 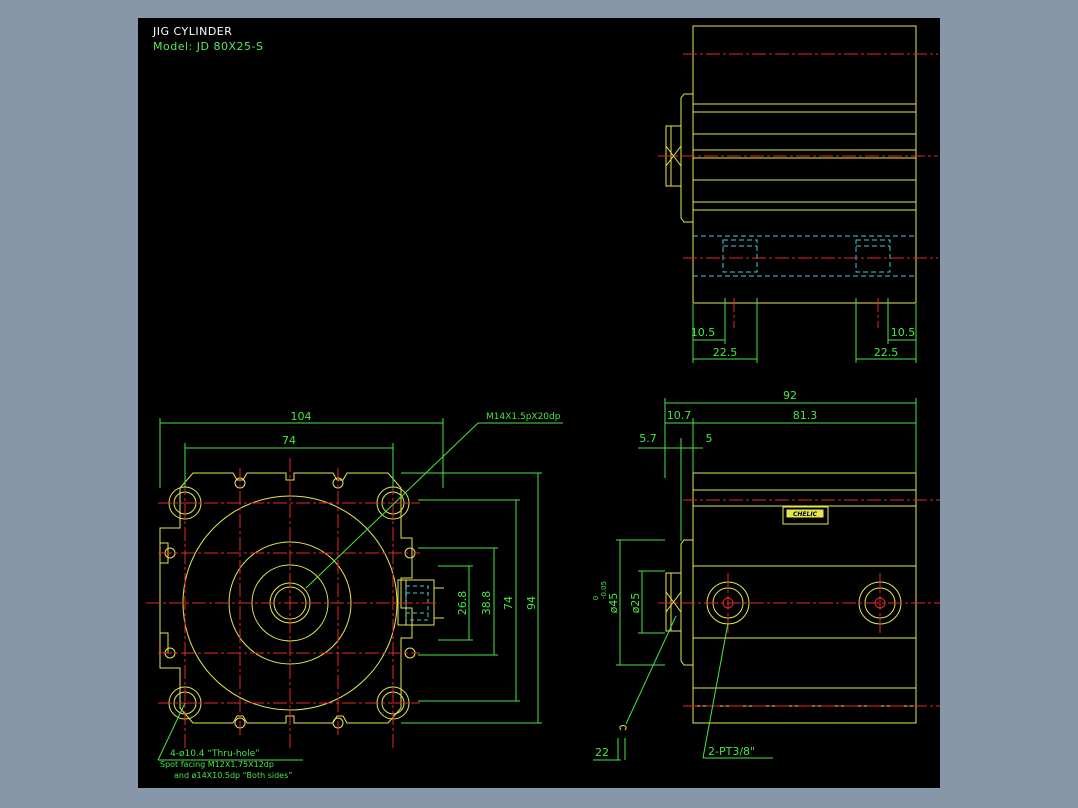 What do you see at coordinates (523, 417) in the screenshot?
I see `callout-thread: M14X1.5pX20dp` at bounding box center [523, 417].